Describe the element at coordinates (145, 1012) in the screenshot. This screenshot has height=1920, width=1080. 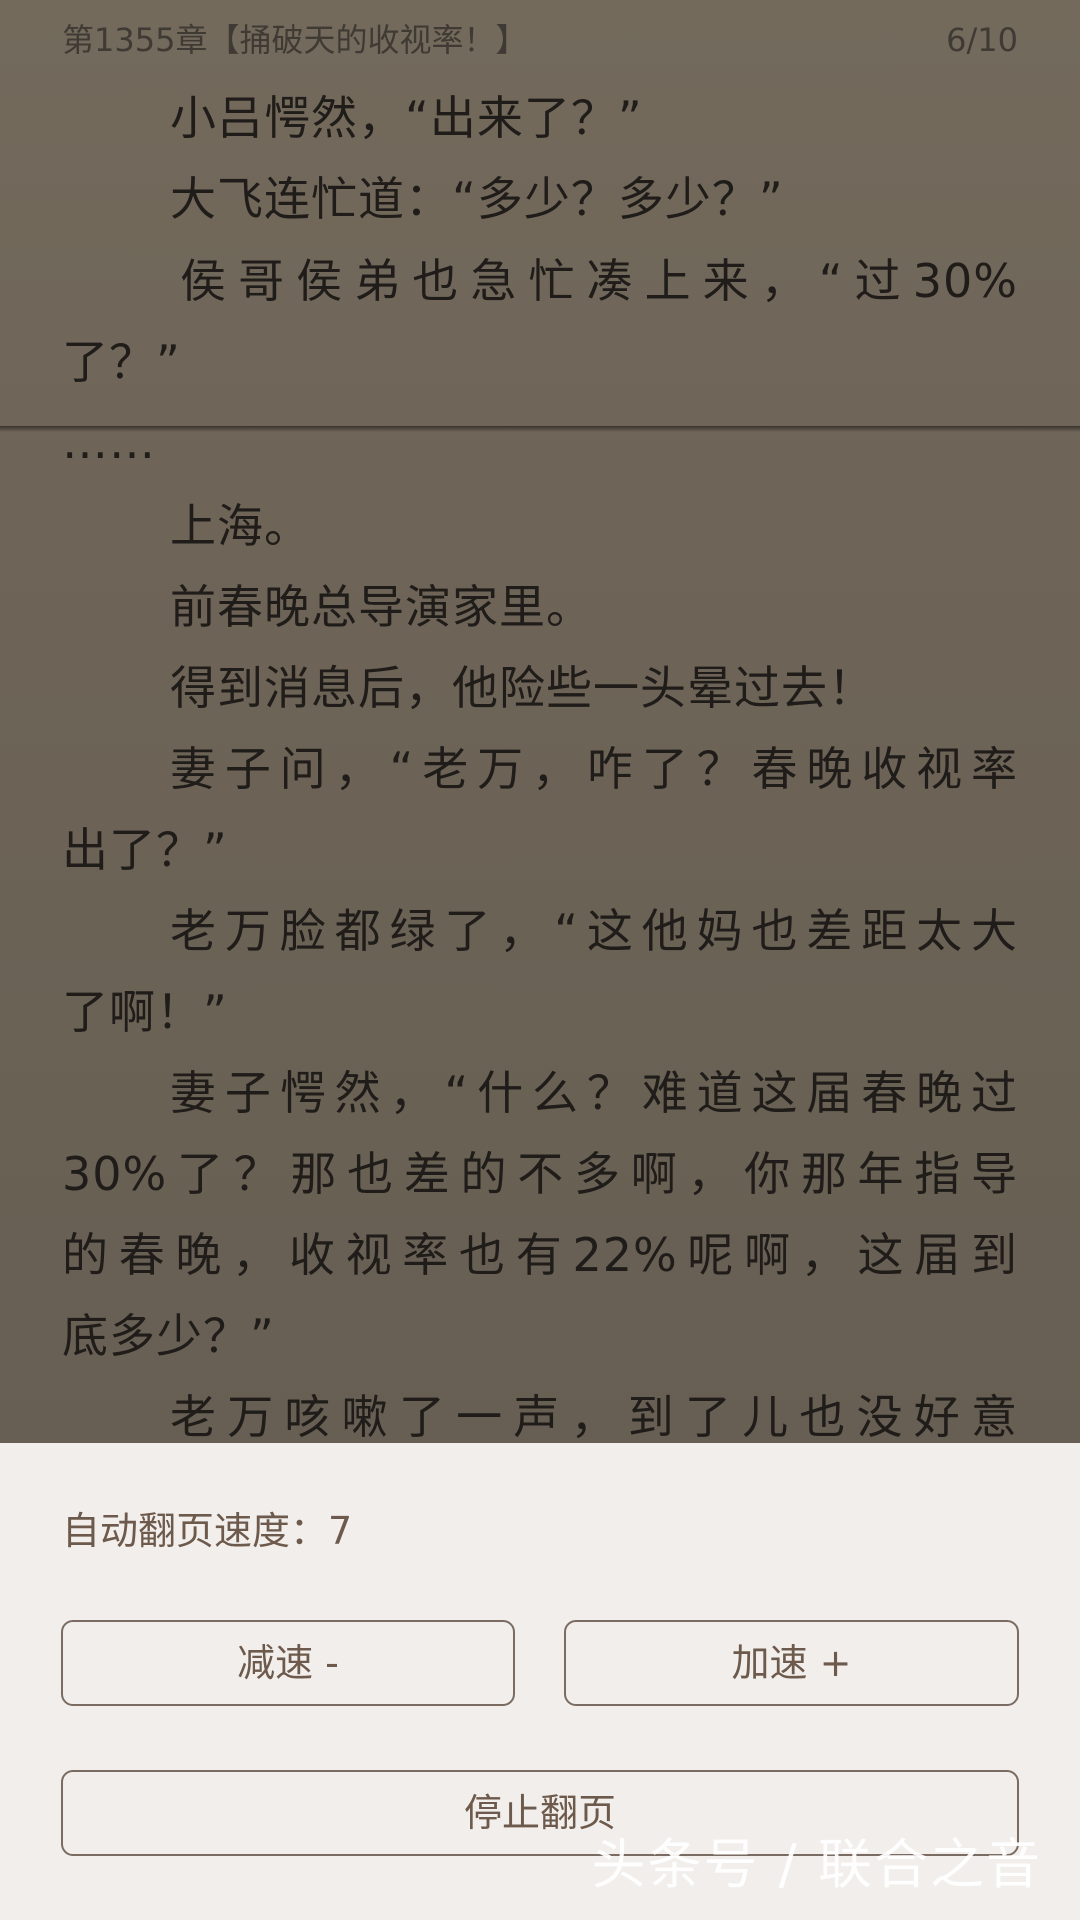
I see `text-line: 了啊！”` at that location.